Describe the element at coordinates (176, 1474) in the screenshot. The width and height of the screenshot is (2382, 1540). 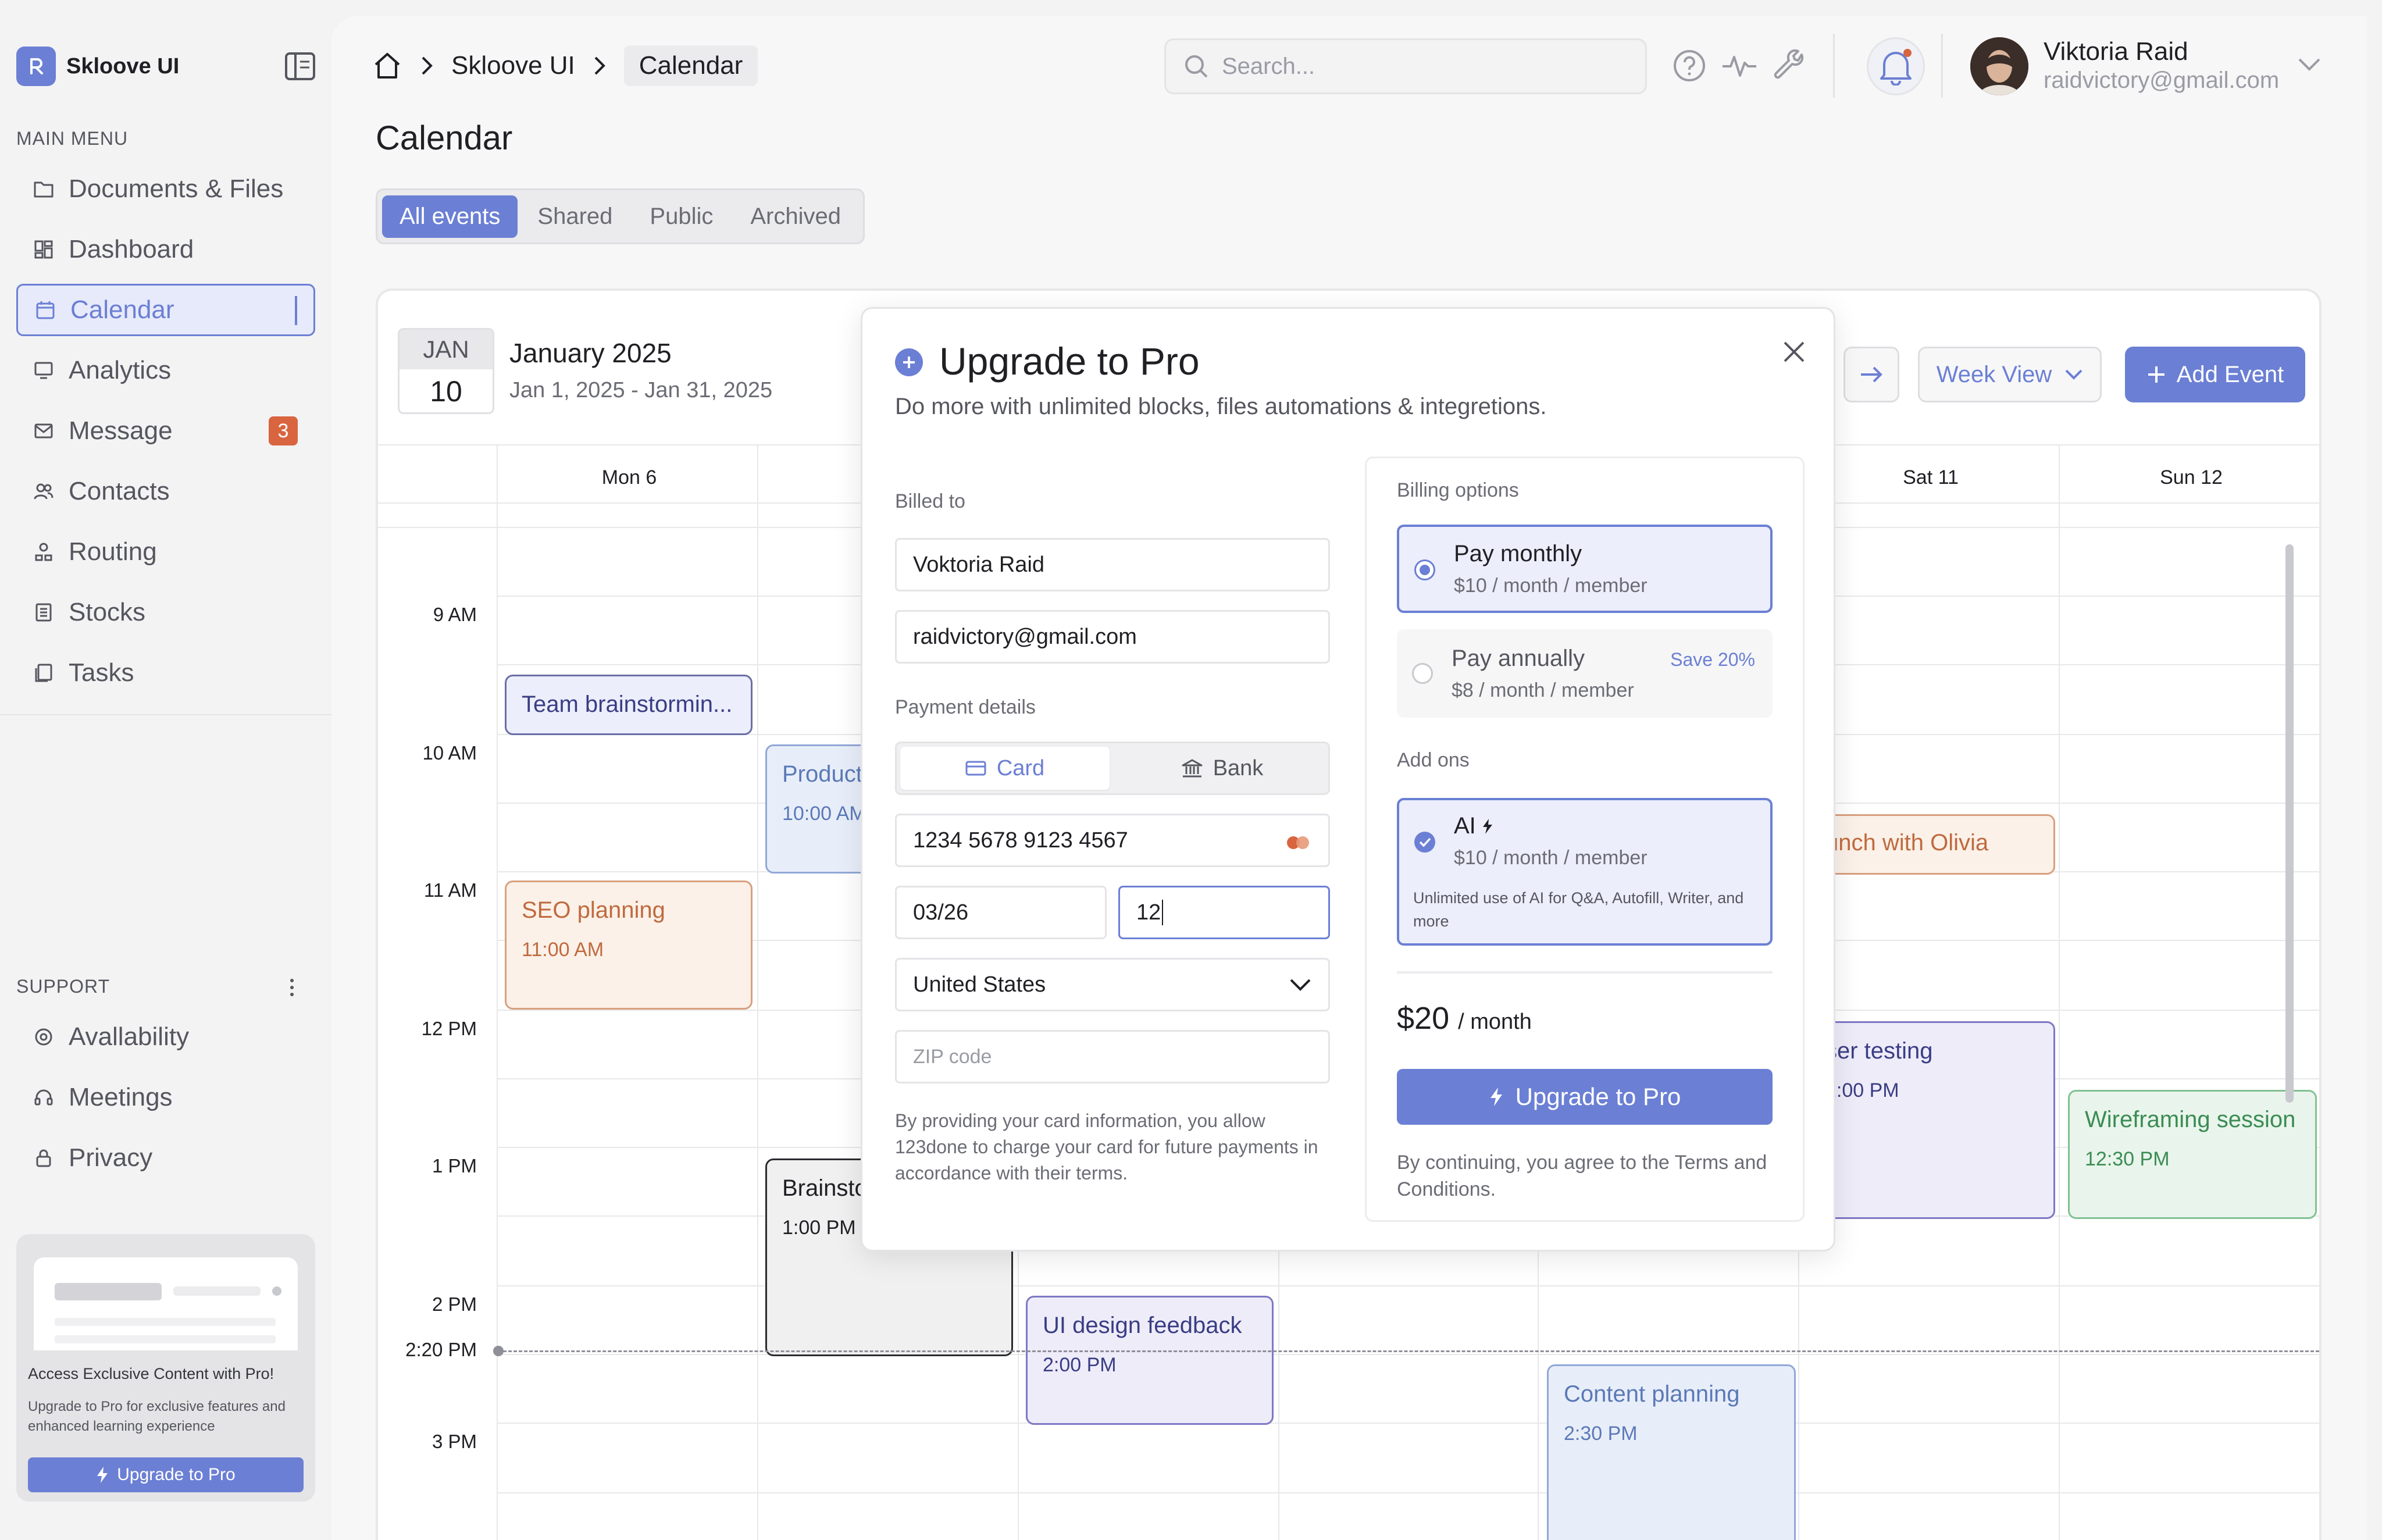
I see `promo-upgrade-label: Upgrade to Pro` at that location.